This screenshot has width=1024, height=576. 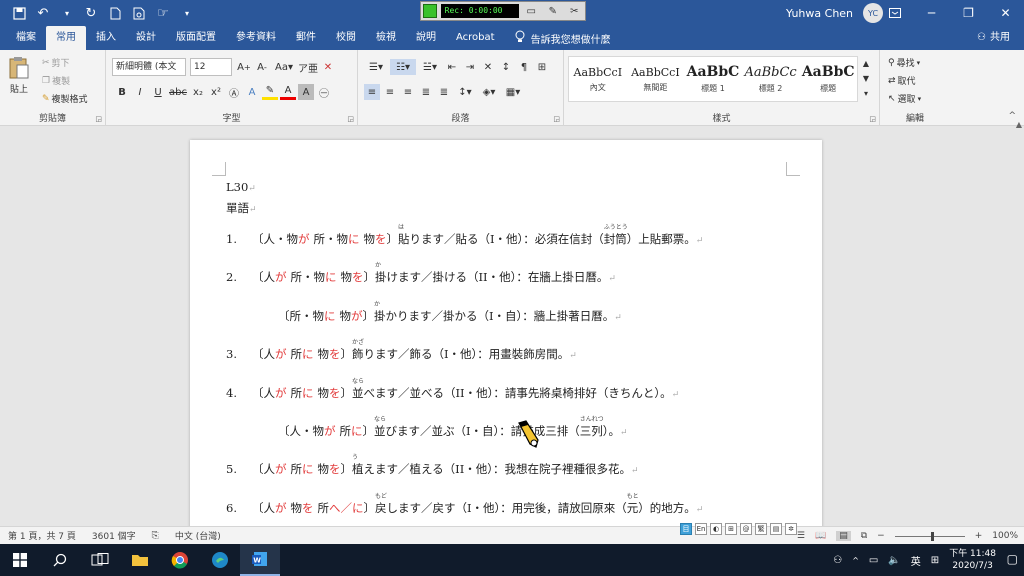 What do you see at coordinates (260, 560) in the screenshot?
I see `word-app-icon: W` at bounding box center [260, 560].